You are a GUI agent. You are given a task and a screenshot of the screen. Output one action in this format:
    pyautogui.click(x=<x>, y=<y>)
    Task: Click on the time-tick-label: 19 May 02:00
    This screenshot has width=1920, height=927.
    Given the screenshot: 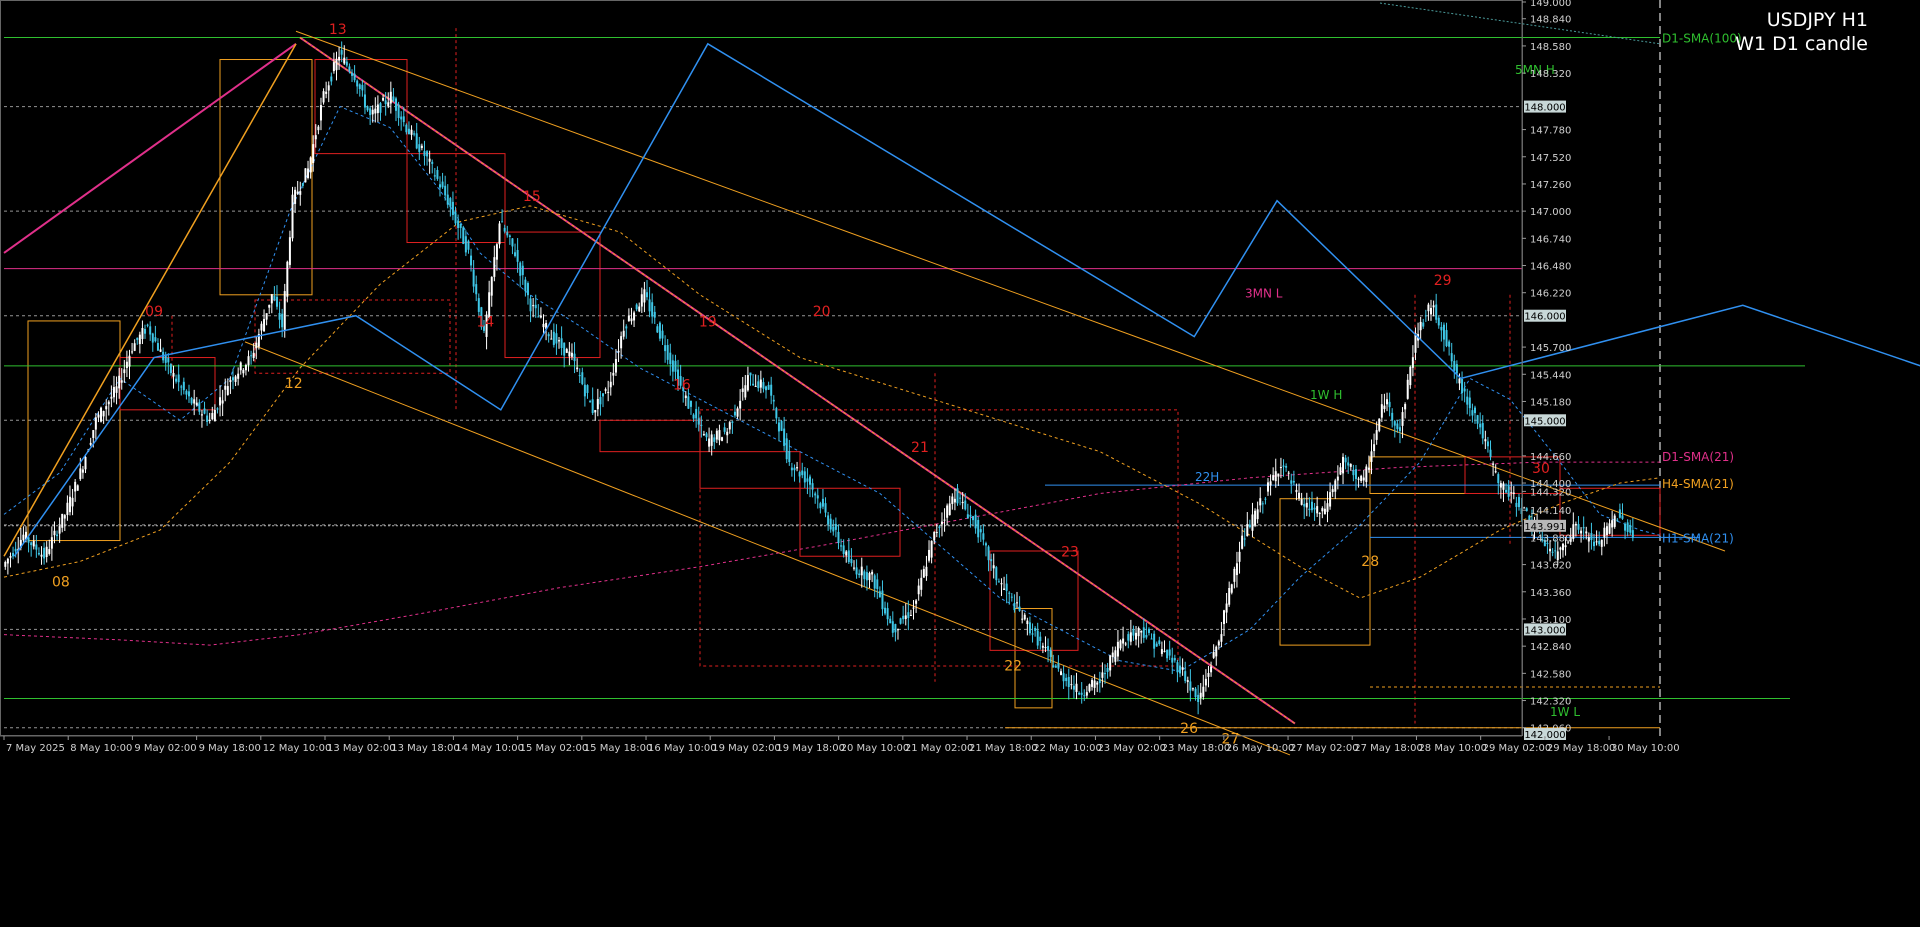 What is the action you would take?
    pyautogui.click(x=746, y=748)
    